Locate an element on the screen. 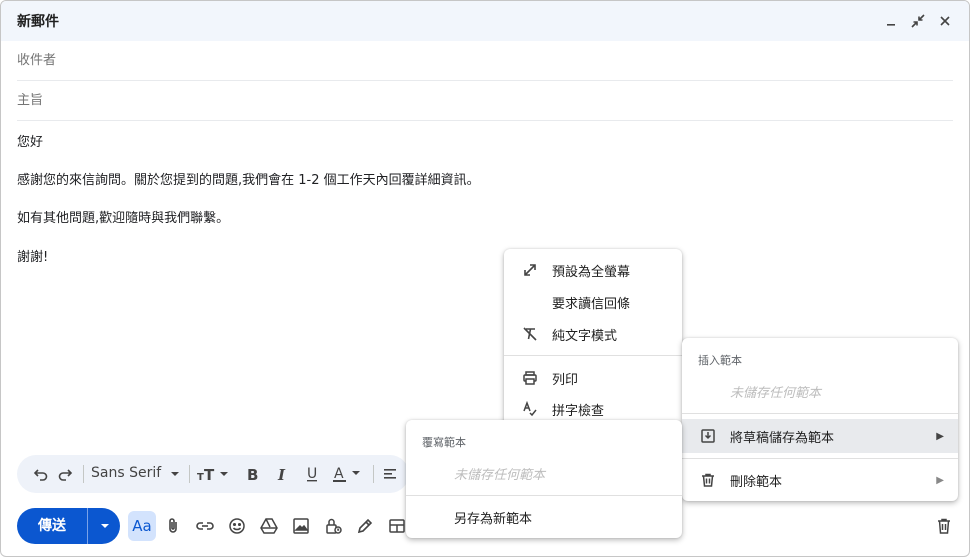  menu-item-save-as-new-template: 另存為新範本 is located at coordinates (544, 517).